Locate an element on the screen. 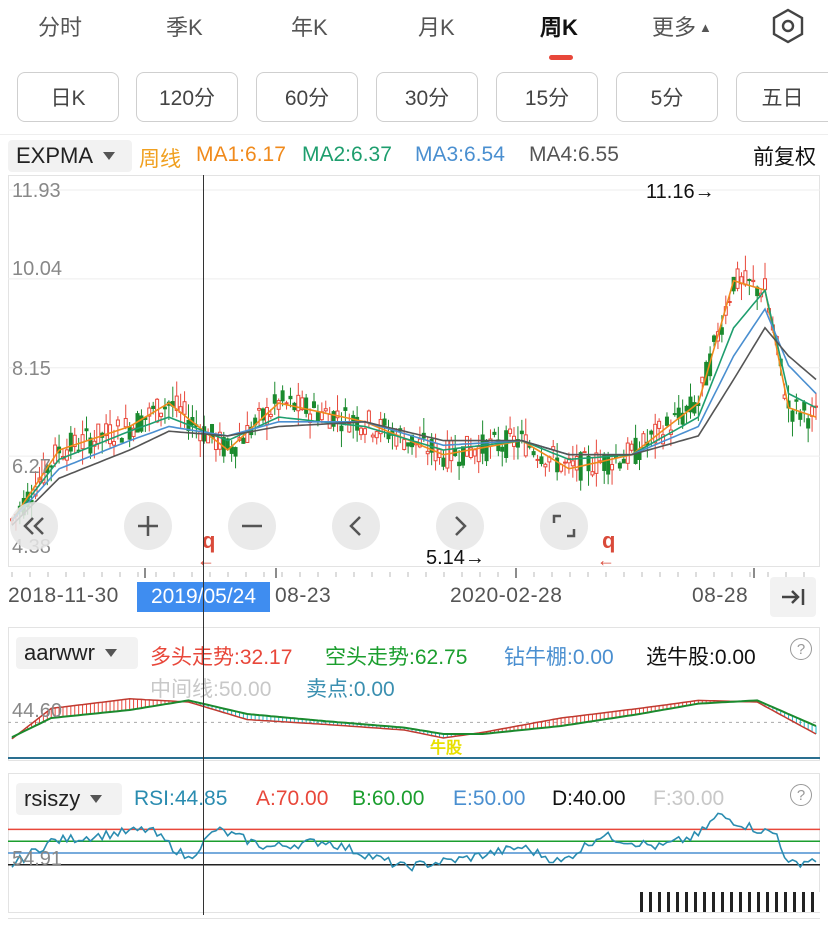 The width and height of the screenshot is (828, 932). bear-trend-value: 空头走势:62.75 is located at coordinates (396, 657).